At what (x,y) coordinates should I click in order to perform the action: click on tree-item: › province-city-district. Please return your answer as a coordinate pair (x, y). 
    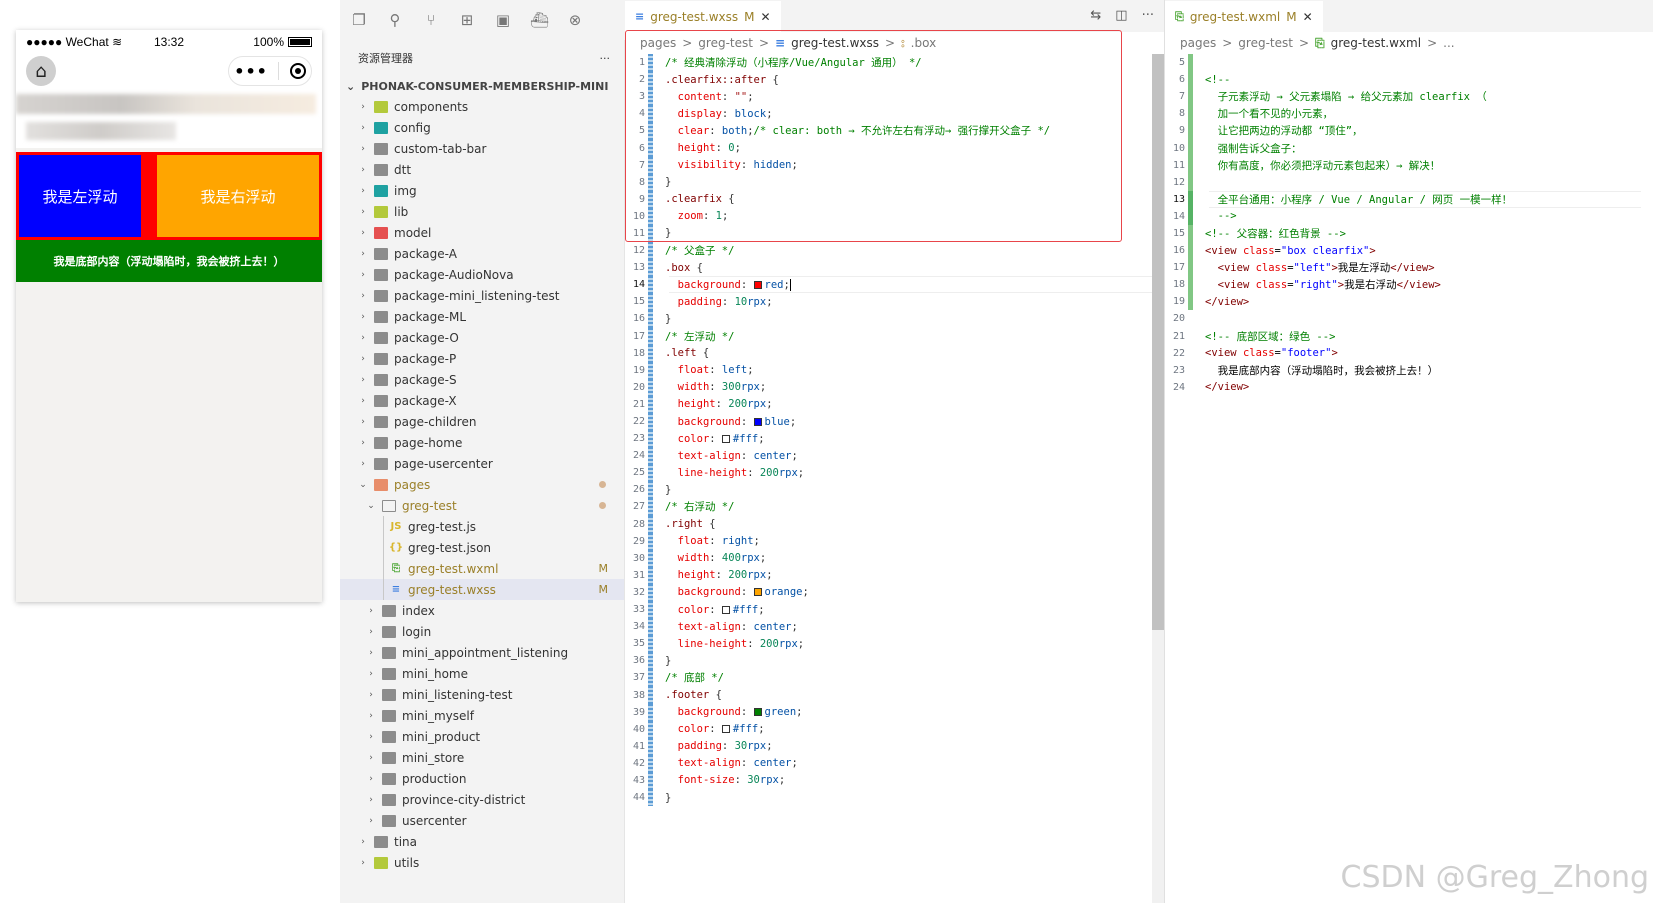
    Looking at the image, I should click on (482, 799).